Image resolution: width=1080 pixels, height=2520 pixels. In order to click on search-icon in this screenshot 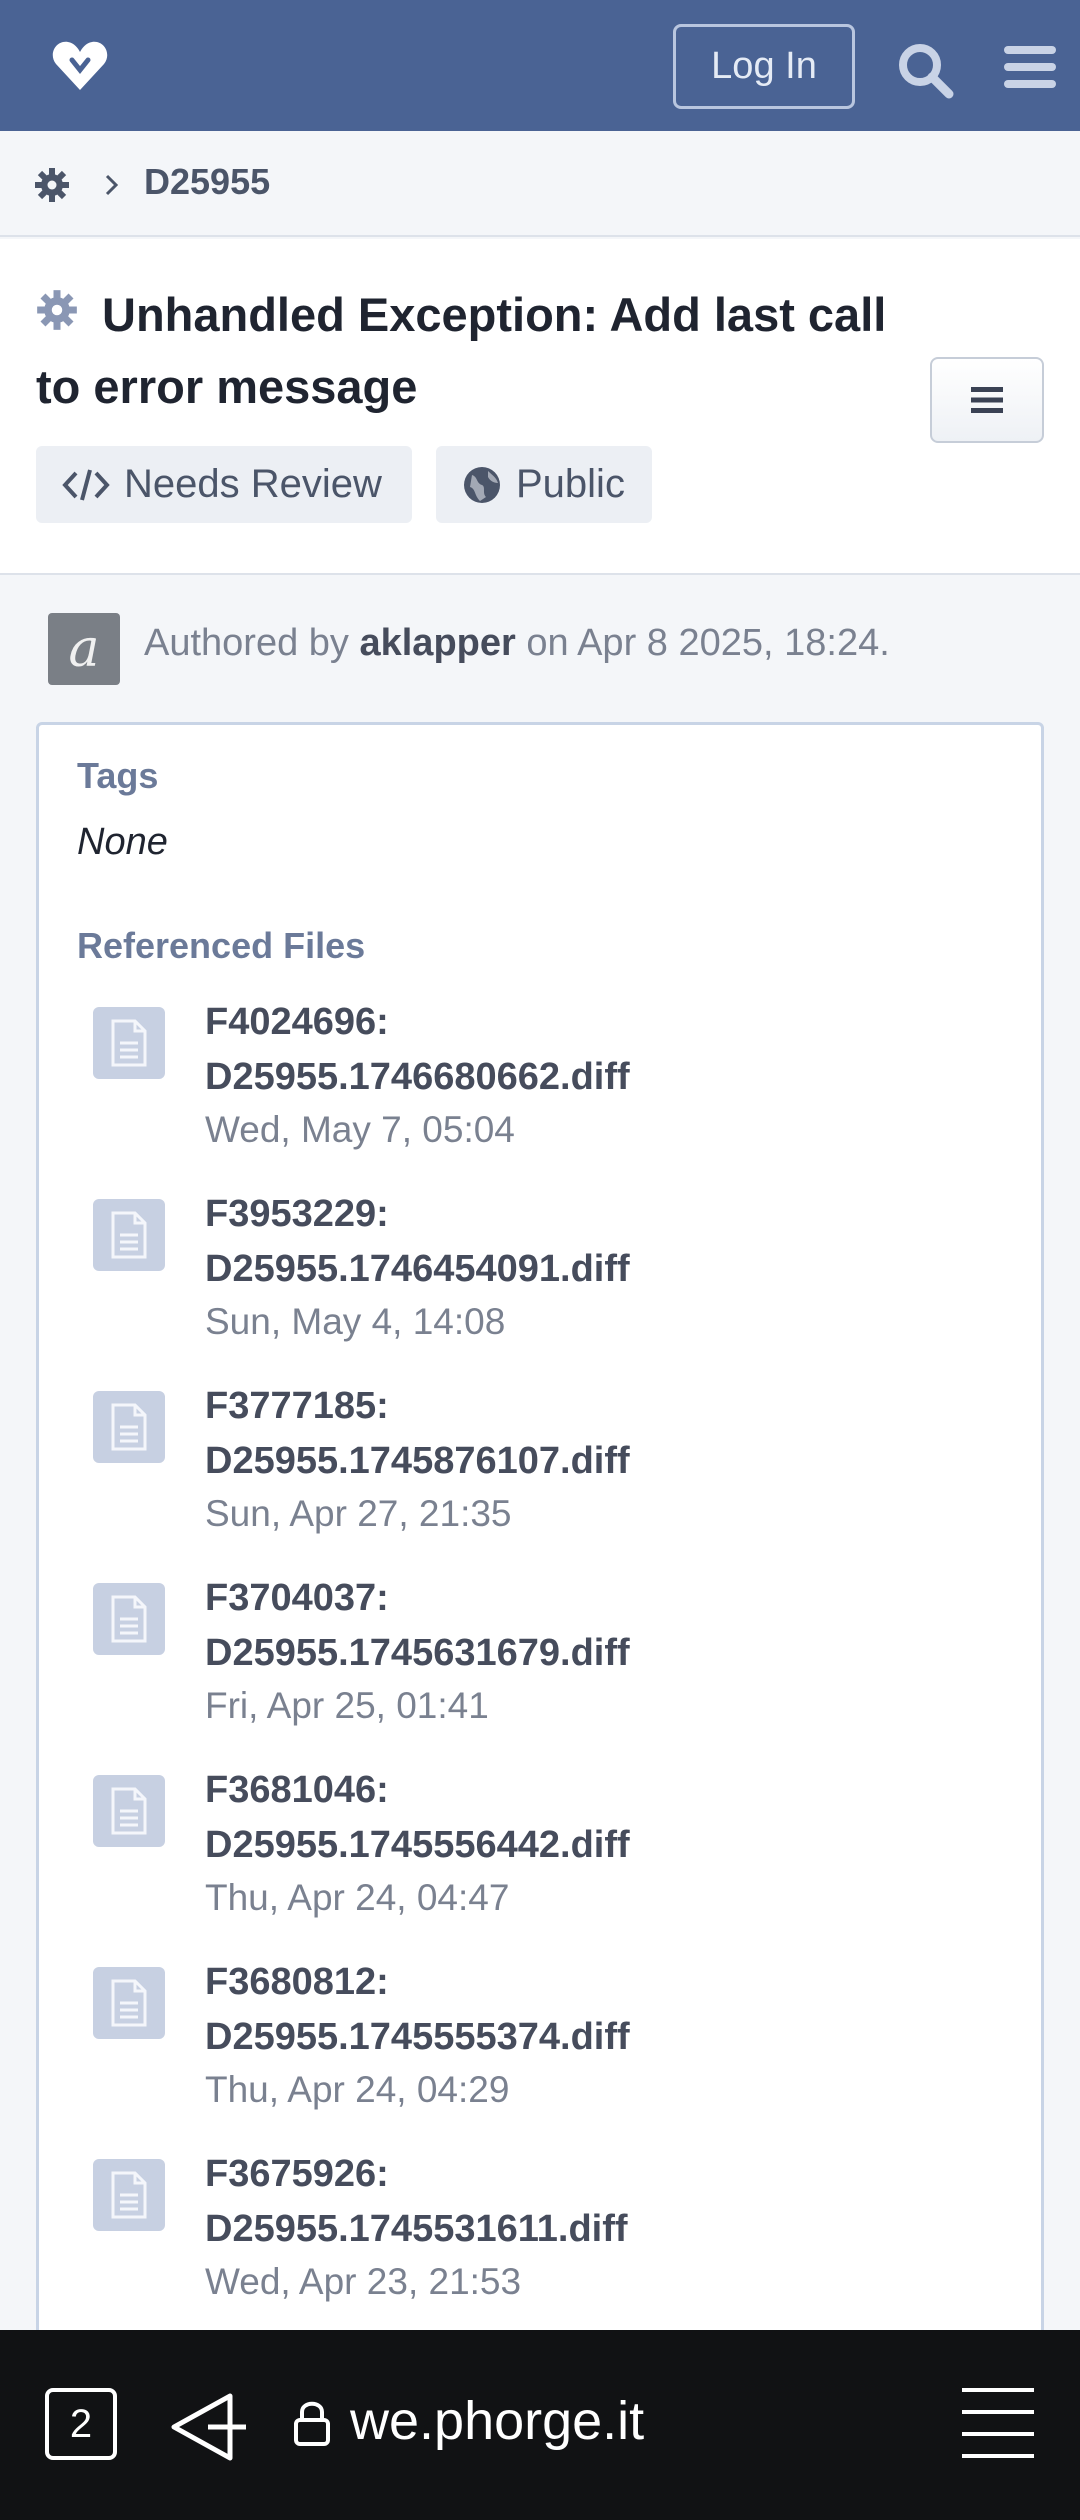, I will do `click(925, 70)`.